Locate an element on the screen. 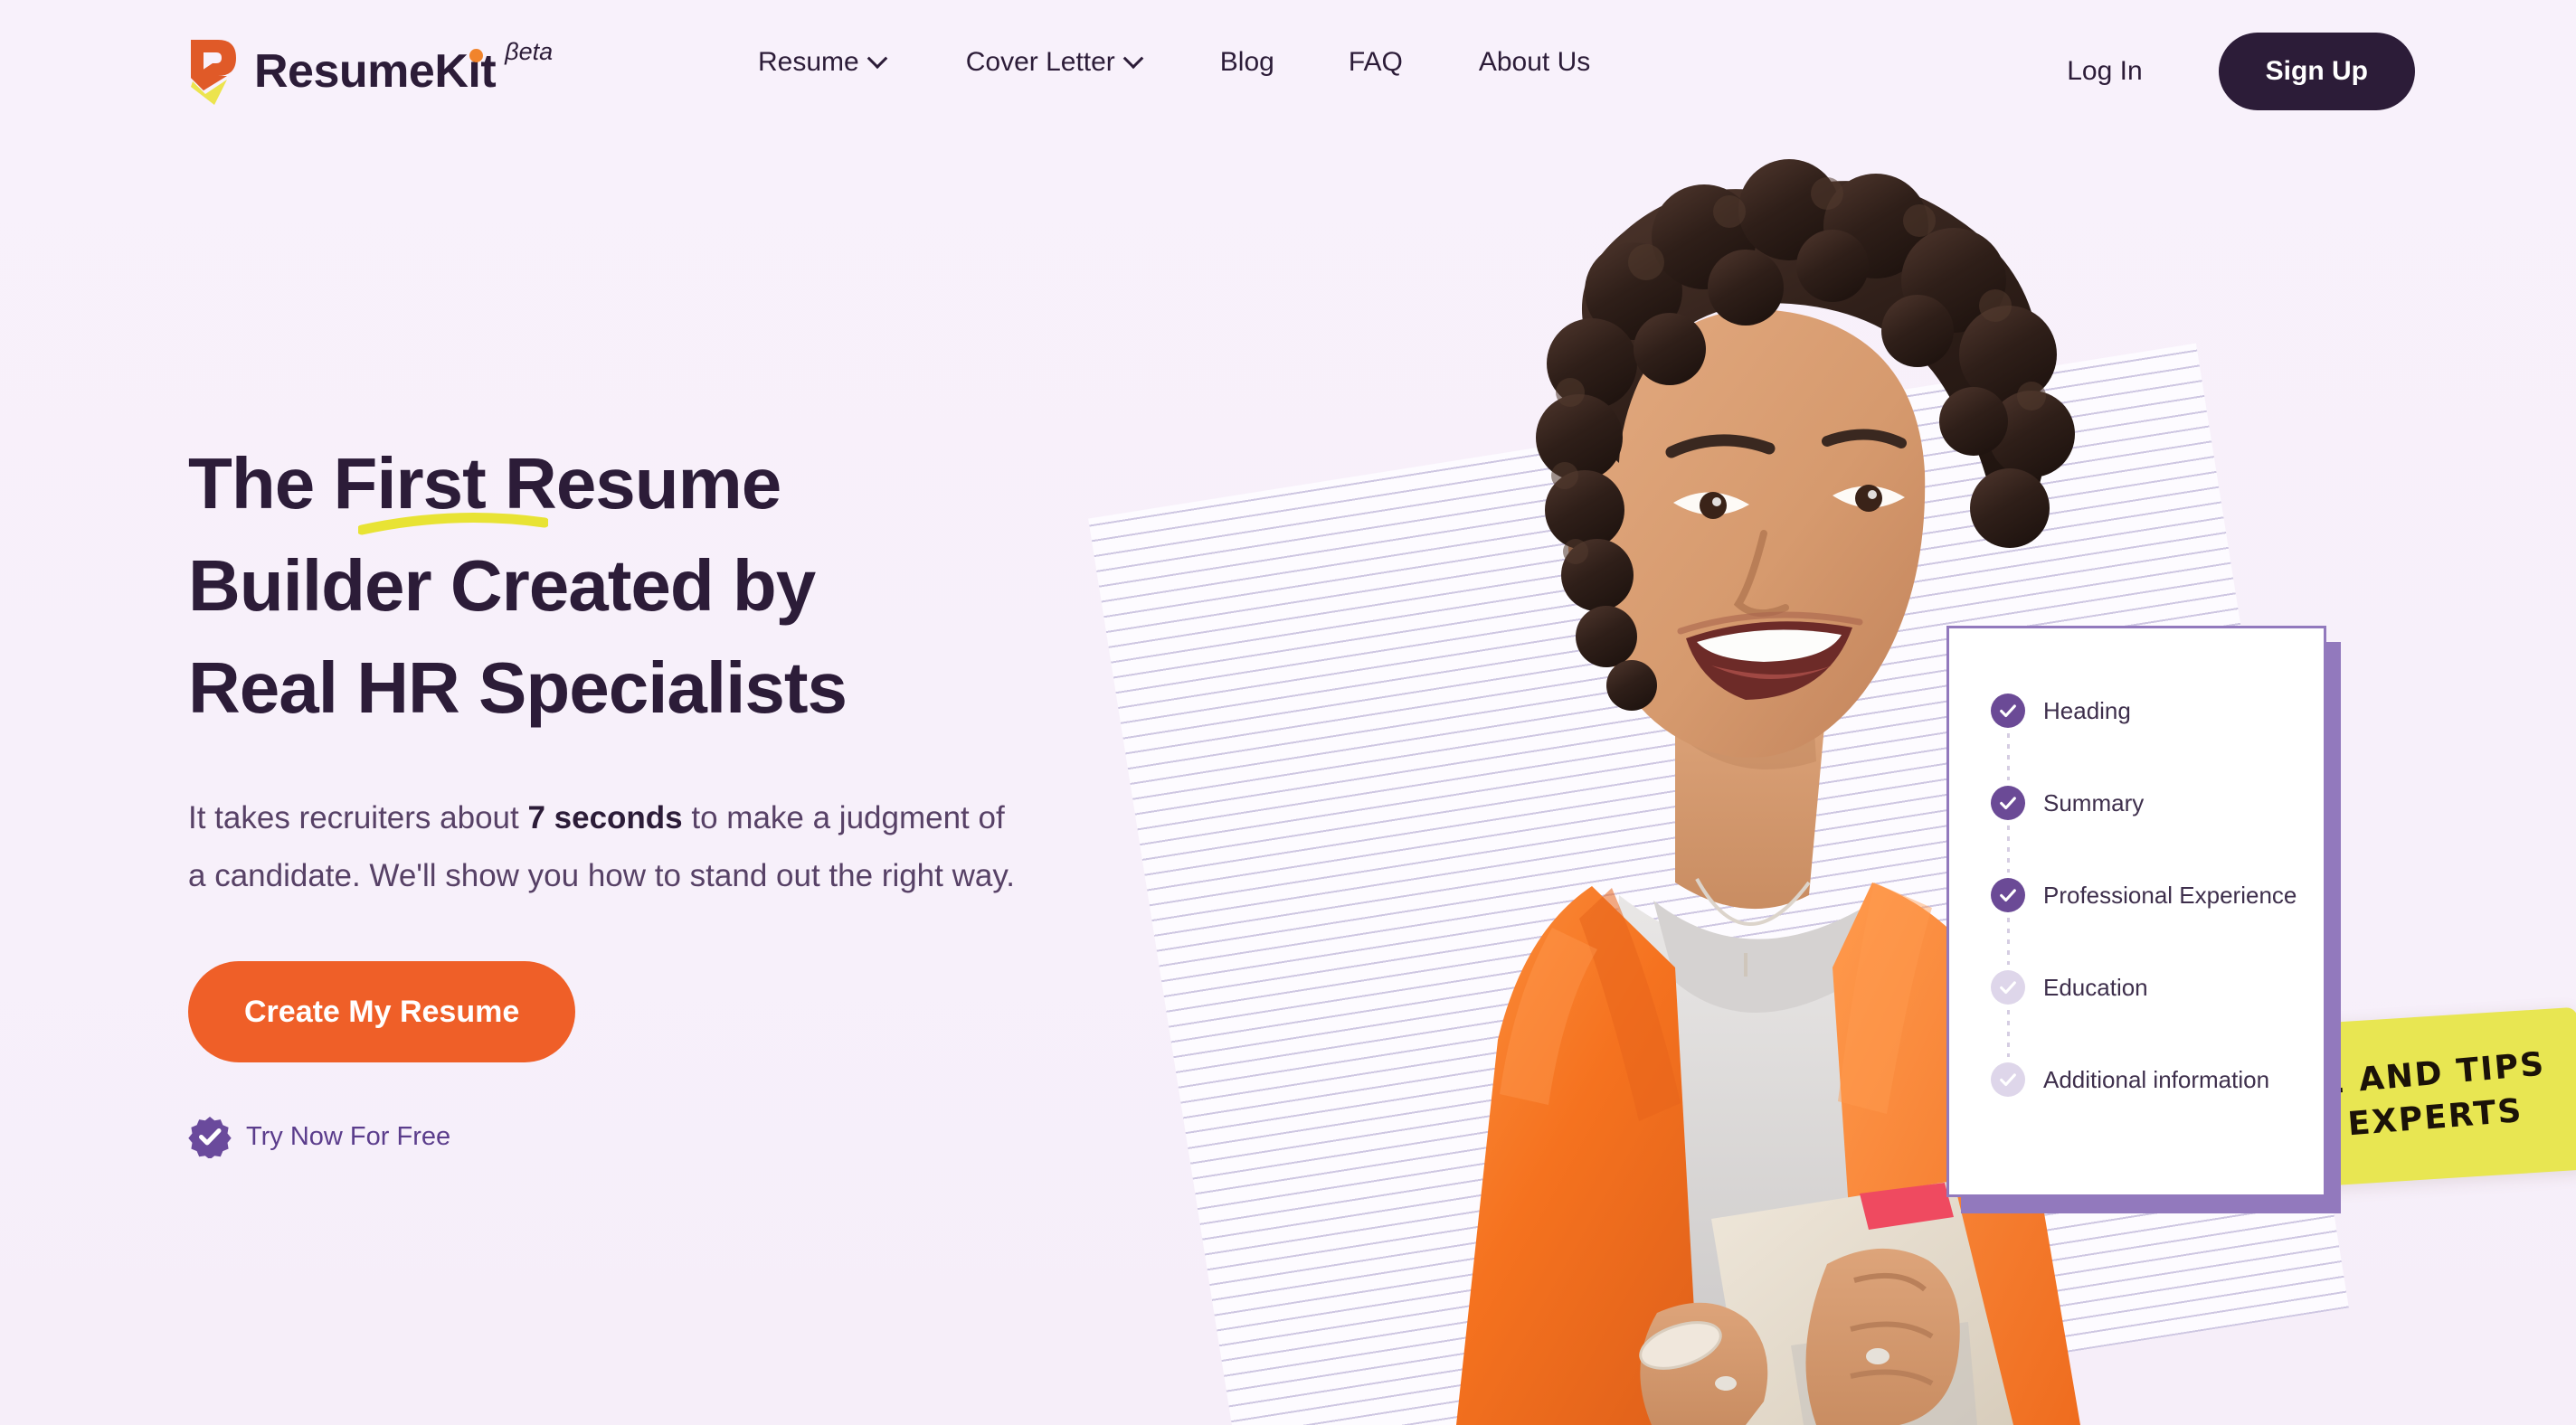  nav-item-label: Cover Letter is located at coordinates (1040, 62).